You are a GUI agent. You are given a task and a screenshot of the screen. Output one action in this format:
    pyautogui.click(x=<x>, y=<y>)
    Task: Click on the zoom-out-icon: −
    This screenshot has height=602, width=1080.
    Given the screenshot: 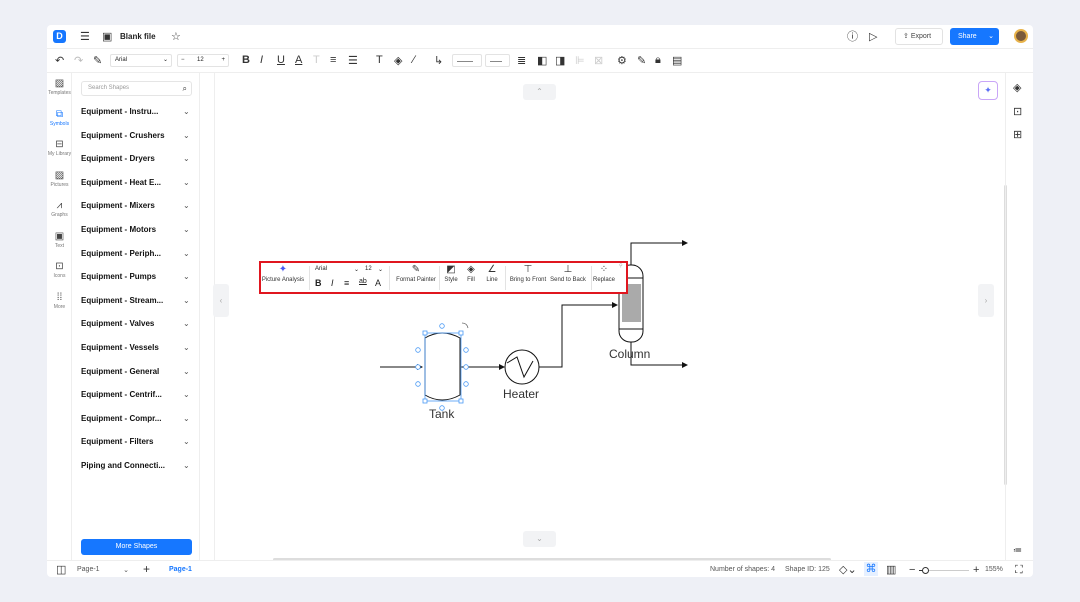 What is the action you would take?
    pyautogui.click(x=912, y=570)
    